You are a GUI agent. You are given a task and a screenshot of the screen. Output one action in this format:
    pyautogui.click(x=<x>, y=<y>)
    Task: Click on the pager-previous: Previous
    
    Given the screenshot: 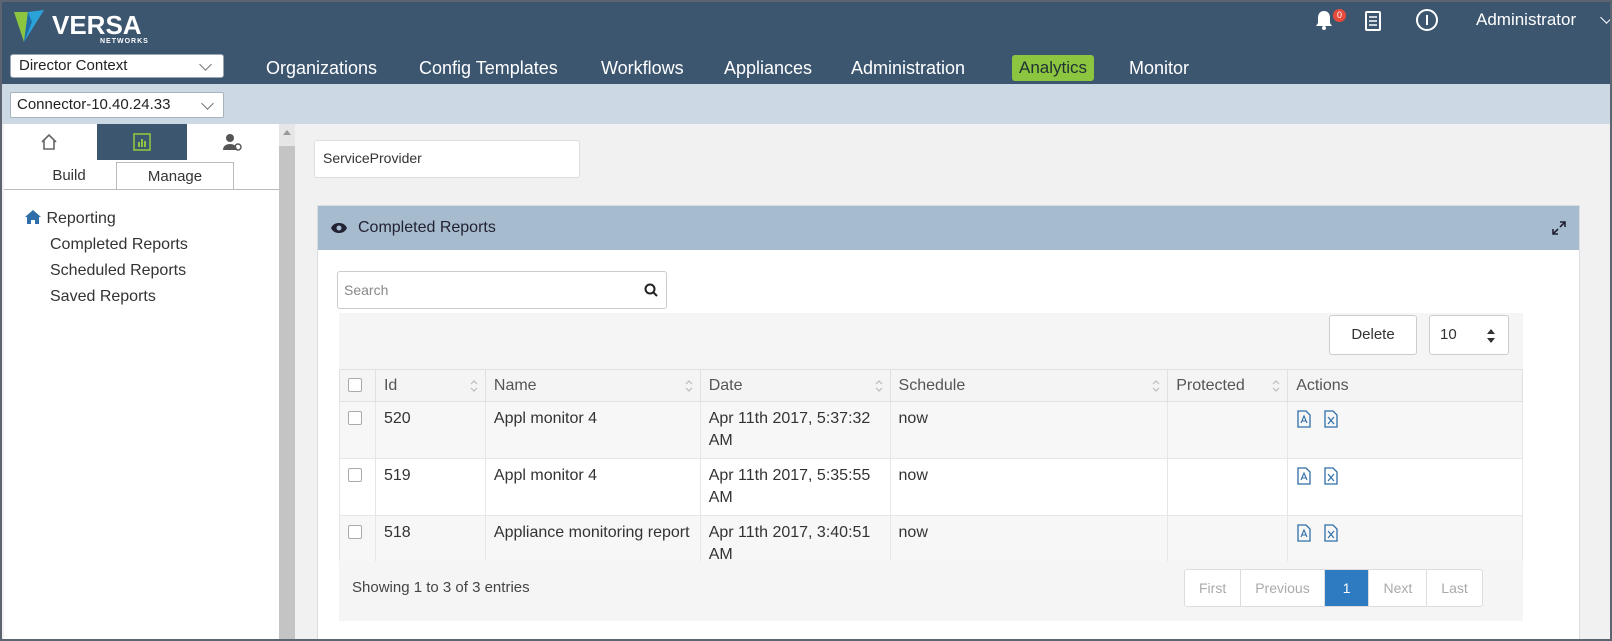 What is the action you would take?
    pyautogui.click(x=1283, y=588)
    